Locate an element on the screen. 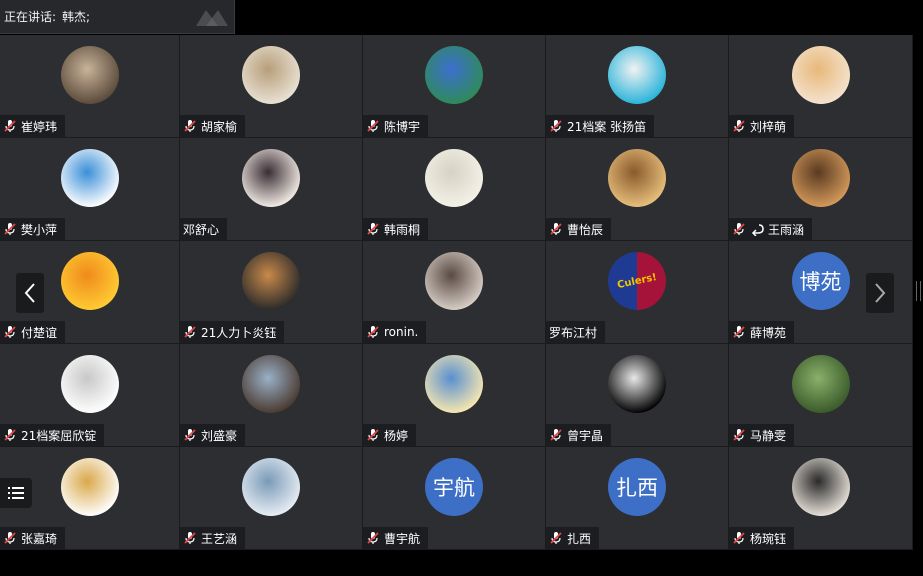 The height and width of the screenshot is (576, 923). participant-nametag: 刘梓萌 is located at coordinates (762, 126).